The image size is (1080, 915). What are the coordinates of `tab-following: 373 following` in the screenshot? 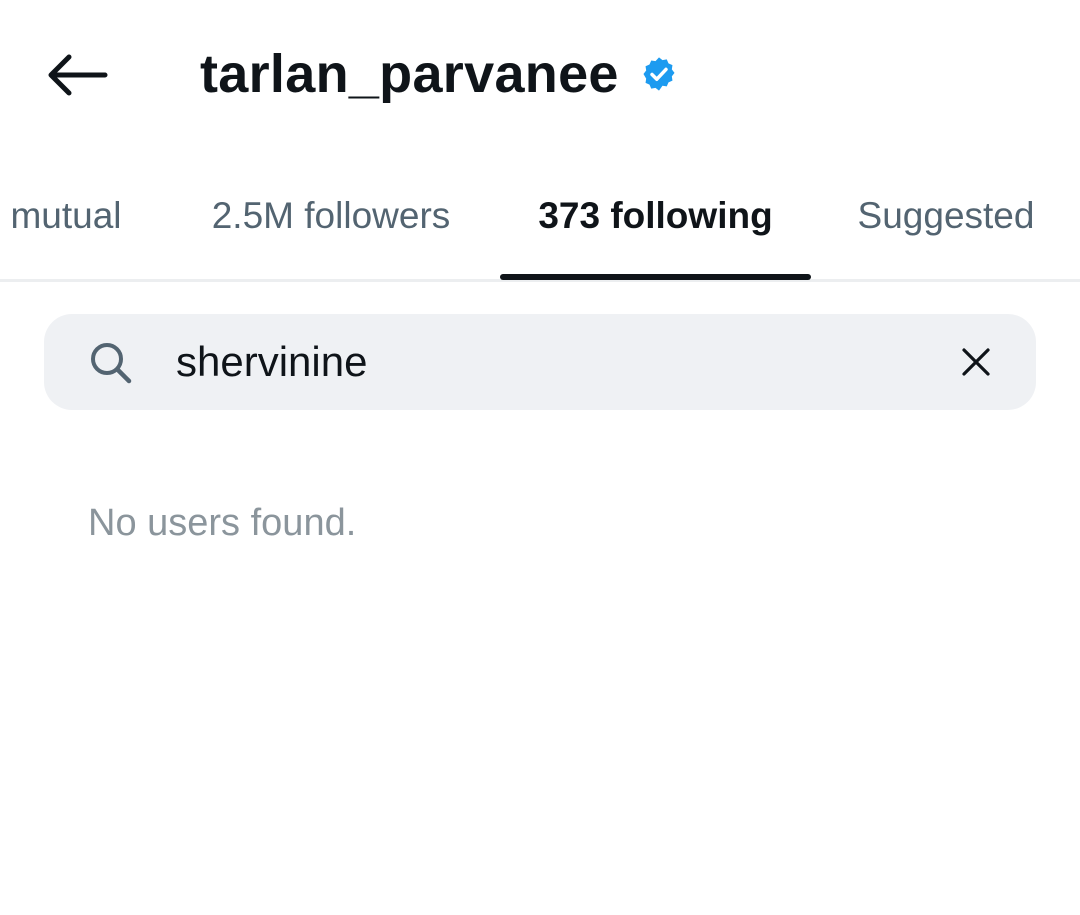 It's located at (655, 216).